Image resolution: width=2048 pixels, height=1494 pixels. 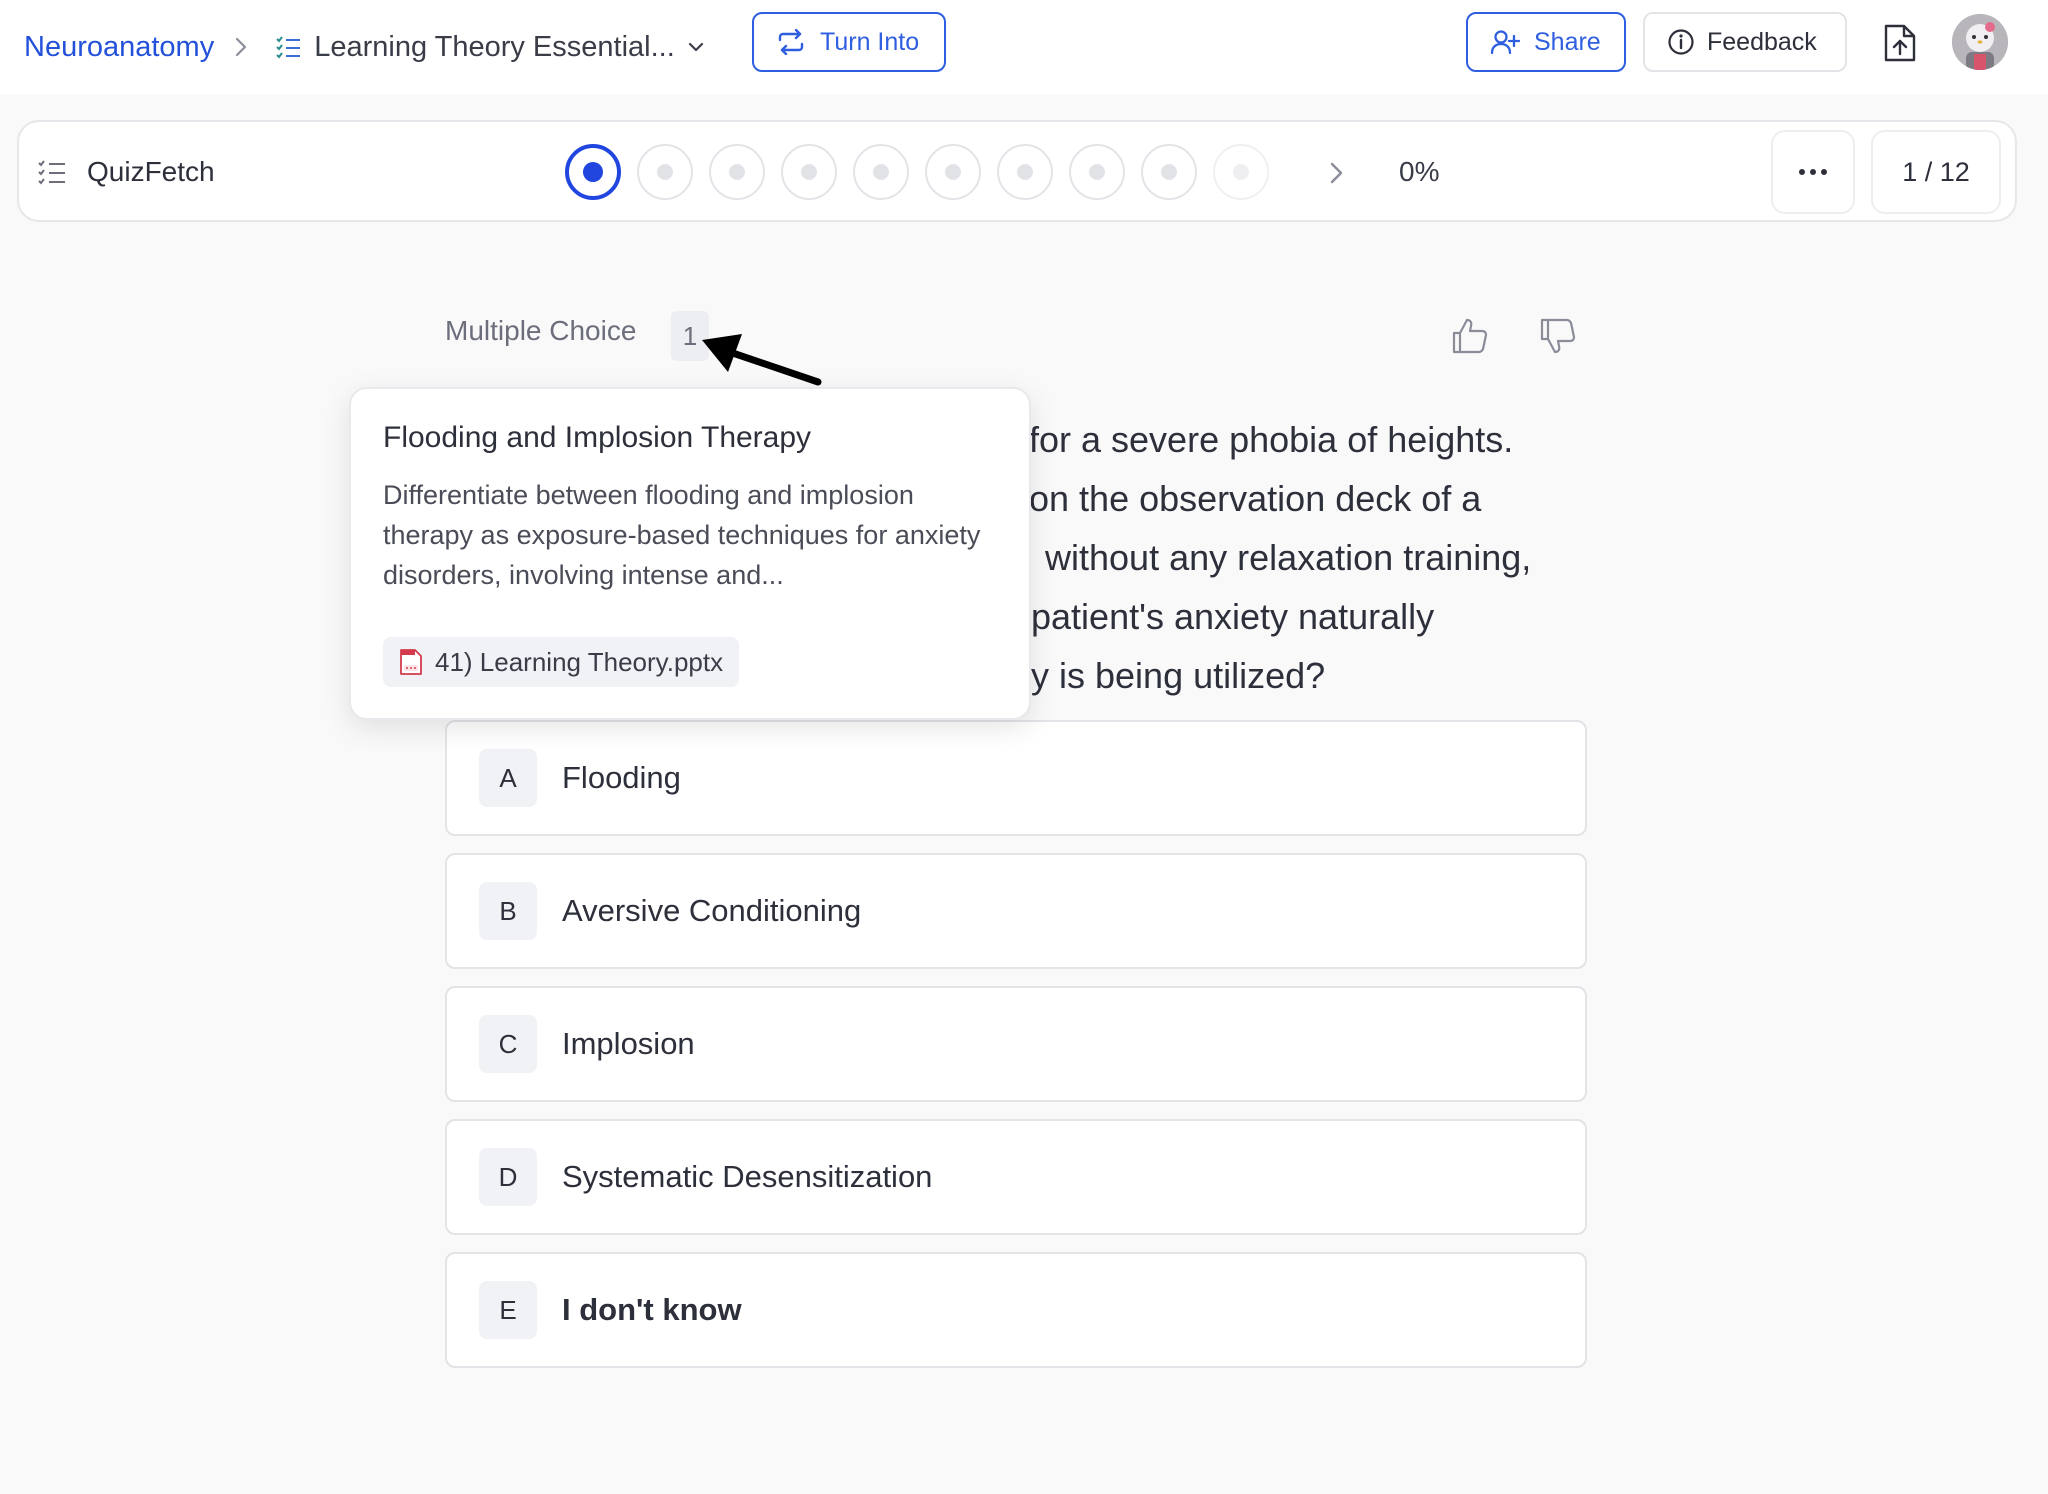 I want to click on feedback-label: Feedback, so click(x=1762, y=41).